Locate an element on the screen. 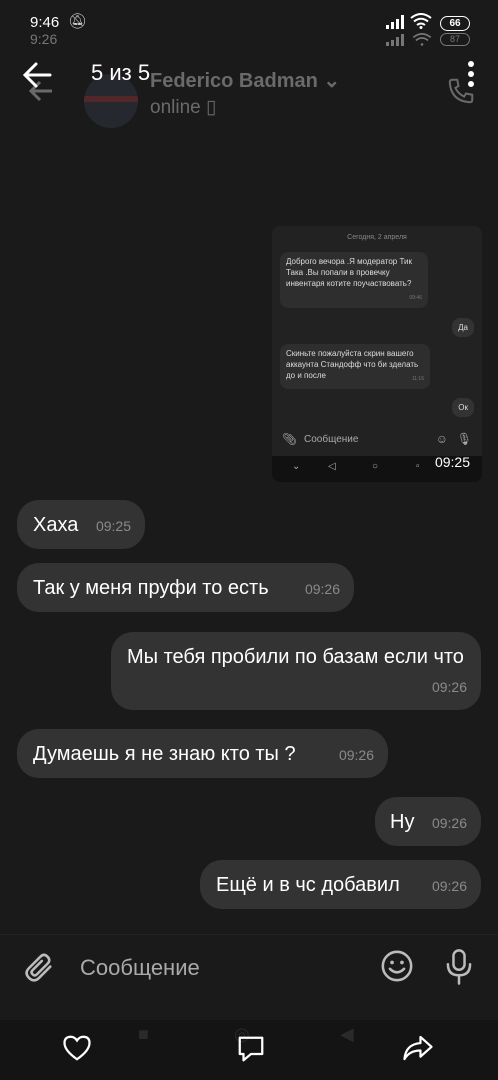 This screenshot has height=1080, width=498. ghost-recent-icon: ■ is located at coordinates (143, 1034).